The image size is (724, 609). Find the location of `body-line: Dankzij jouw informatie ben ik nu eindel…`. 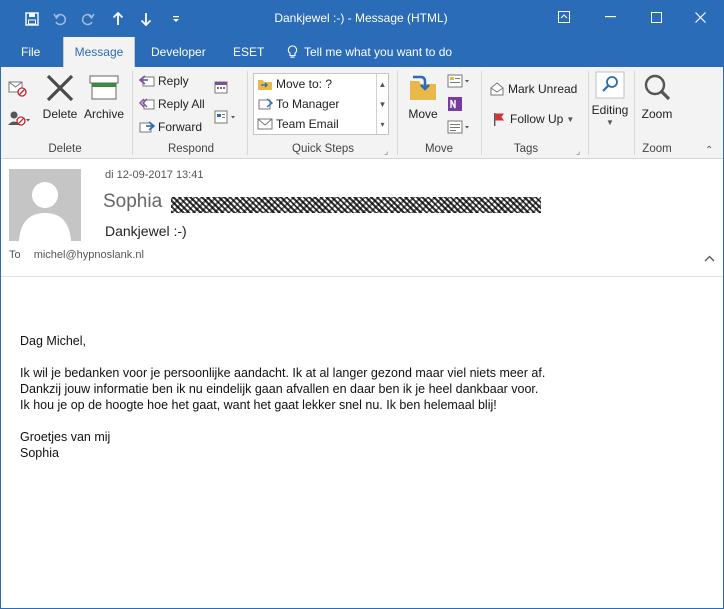

body-line: Dankzij jouw informatie ben ik nu eindel… is located at coordinates (279, 389).